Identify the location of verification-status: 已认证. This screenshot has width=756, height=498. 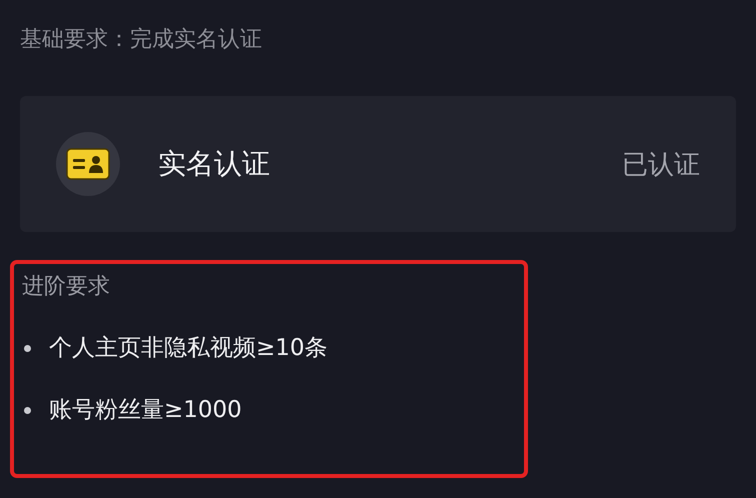
(661, 165).